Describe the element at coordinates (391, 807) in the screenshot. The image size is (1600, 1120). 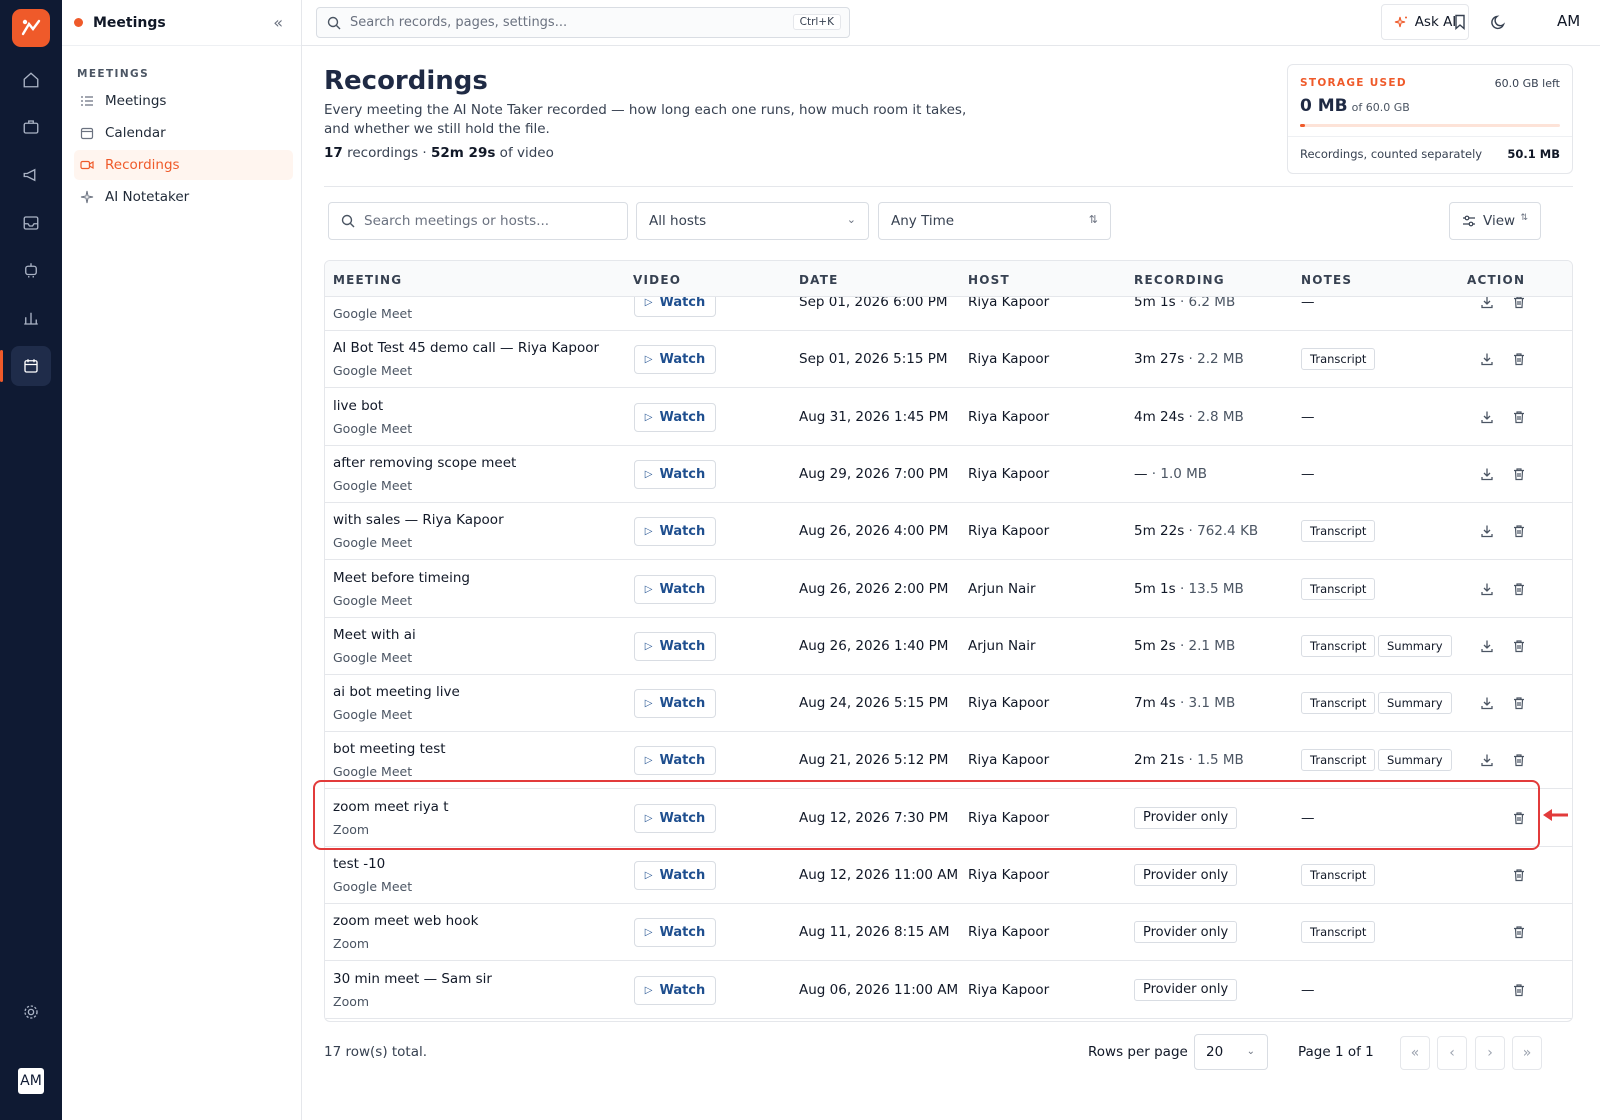
I see `meeting-title: zoom meet riya t` at that location.